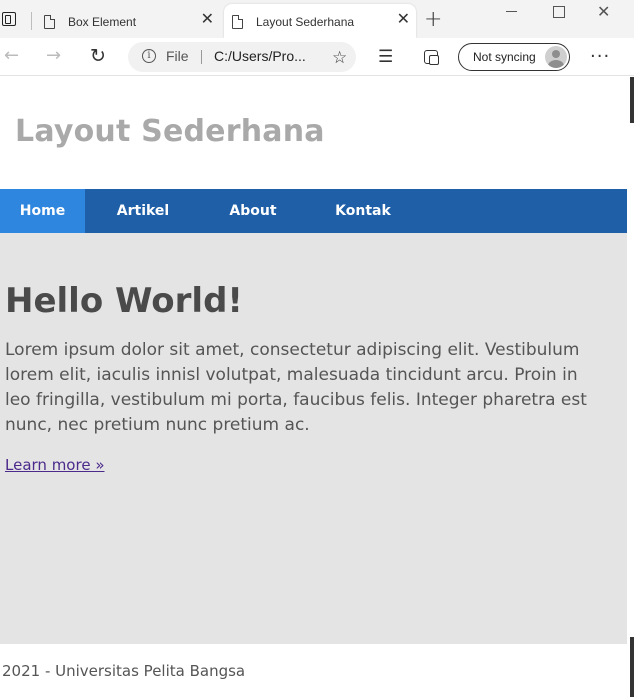  I want to click on forward-arrow-icon: →, so click(53, 56).